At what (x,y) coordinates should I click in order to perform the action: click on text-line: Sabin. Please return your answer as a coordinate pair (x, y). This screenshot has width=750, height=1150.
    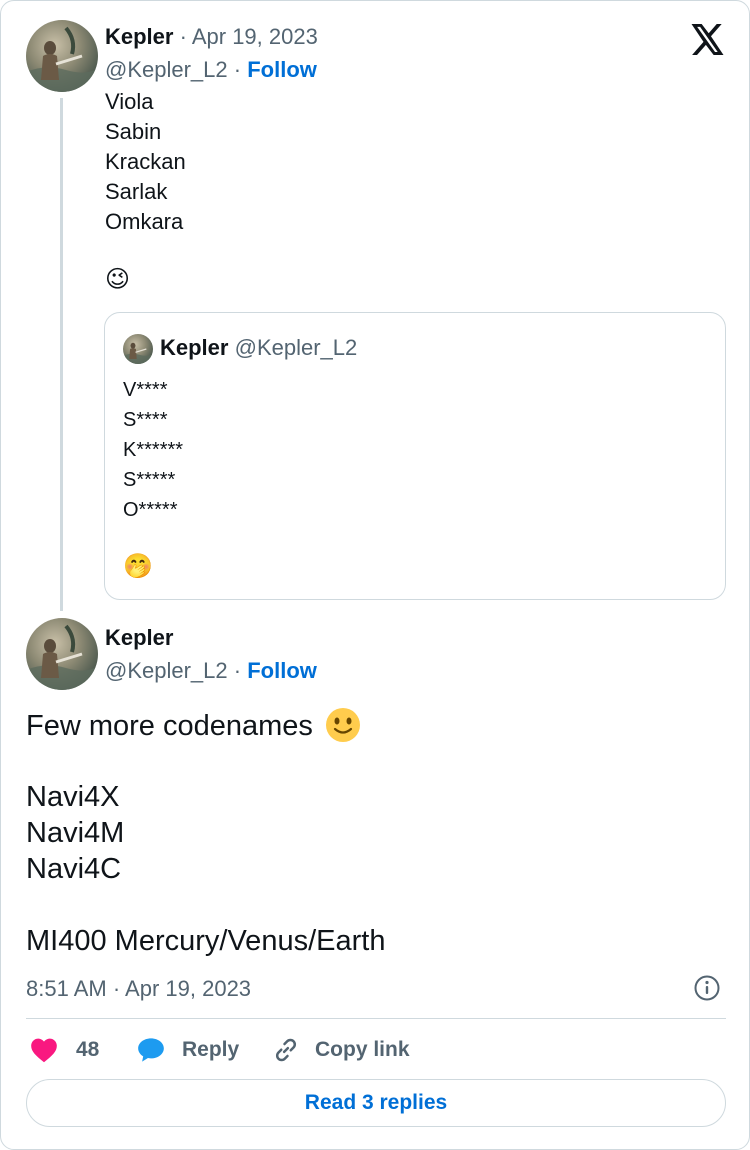
    Looking at the image, I should click on (133, 131).